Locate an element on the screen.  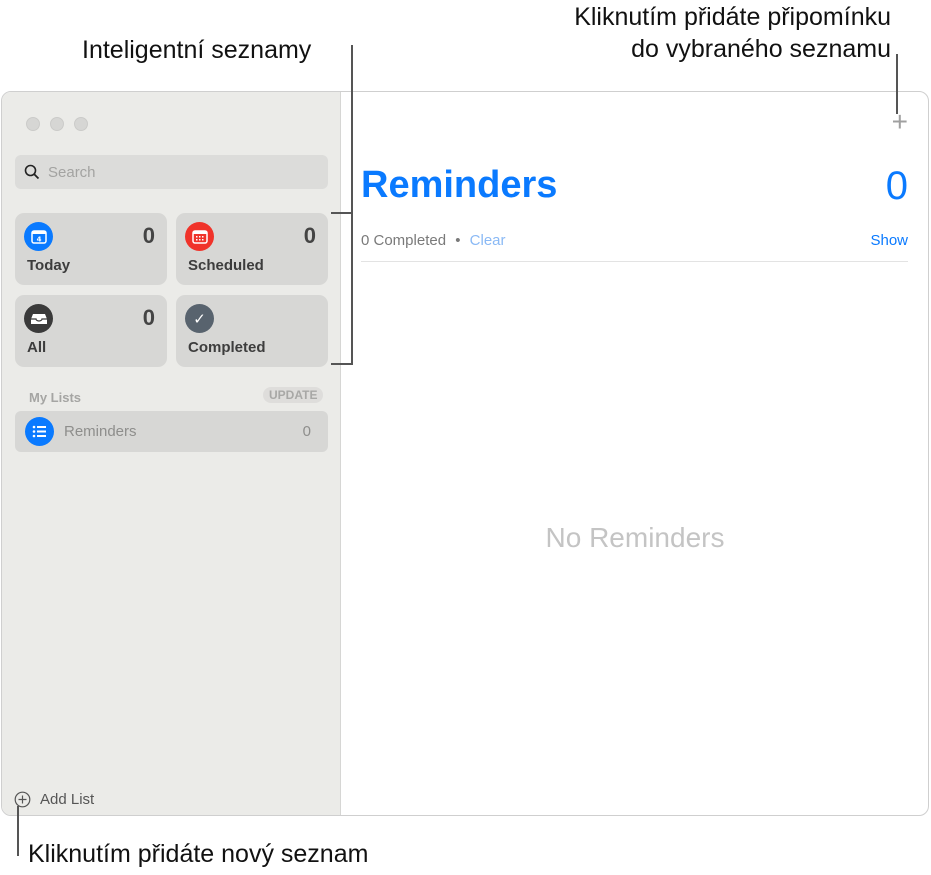
search-icon is located at coordinates (32, 172).